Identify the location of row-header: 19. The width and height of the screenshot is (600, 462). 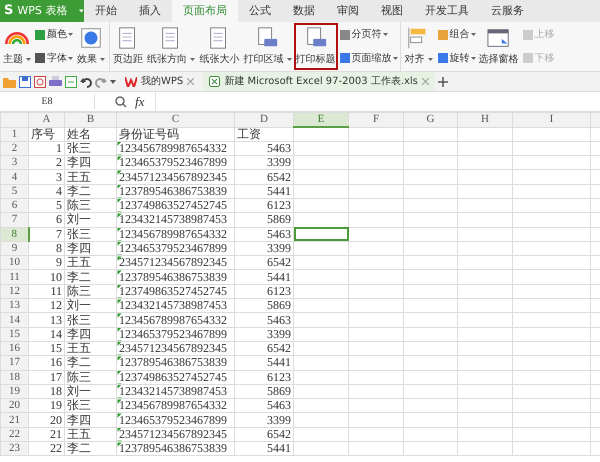
(14, 391).